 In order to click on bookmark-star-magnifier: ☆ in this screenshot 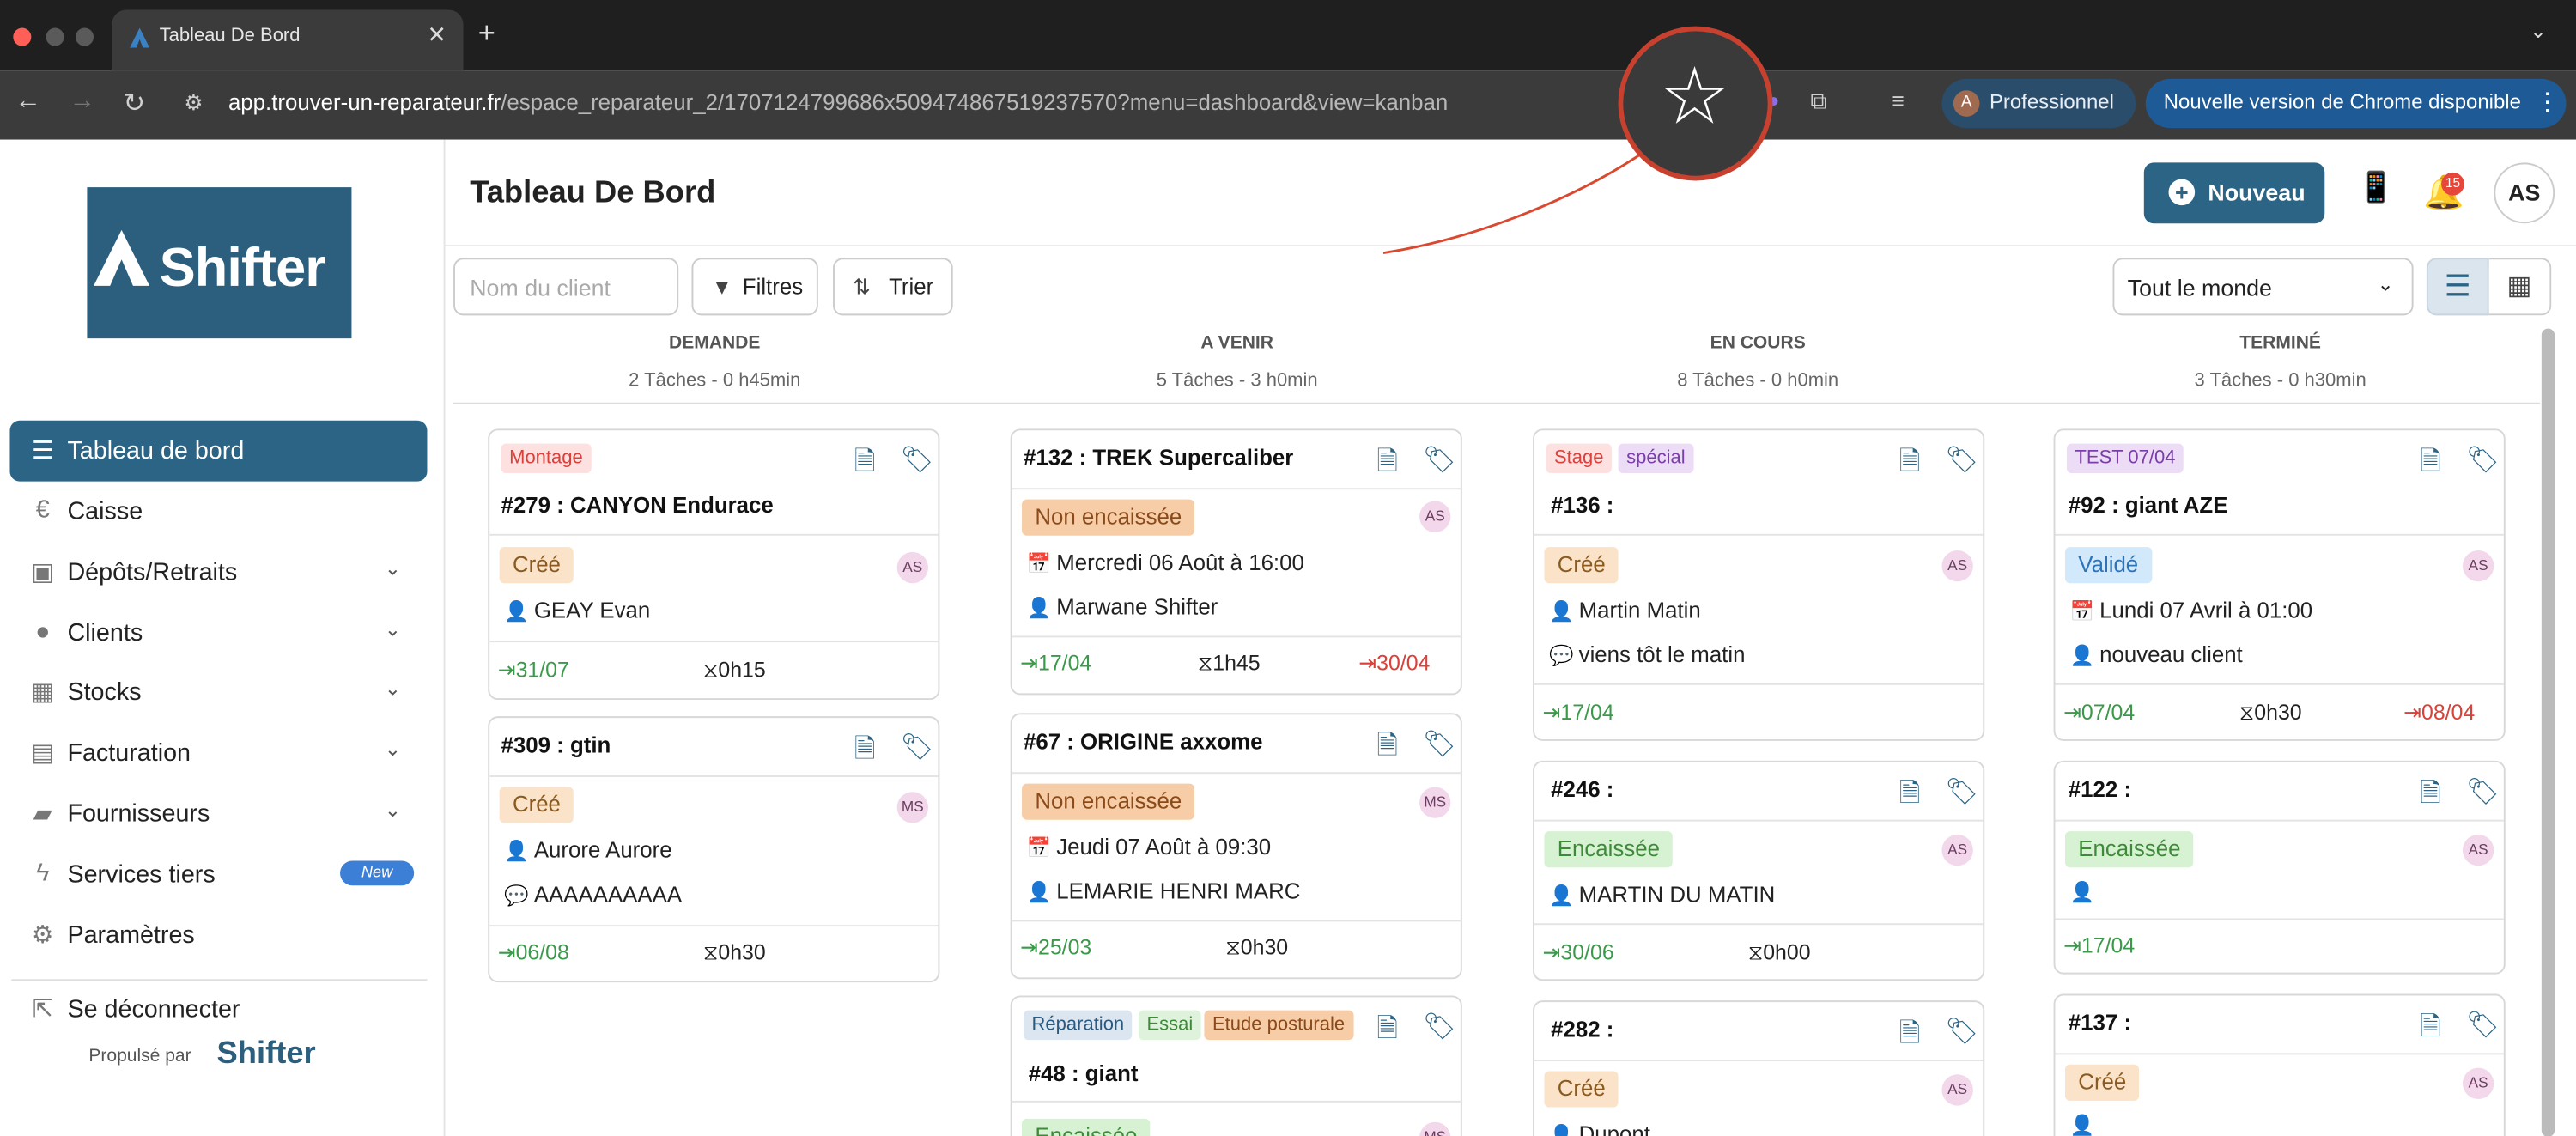, I will do `click(1696, 103)`.